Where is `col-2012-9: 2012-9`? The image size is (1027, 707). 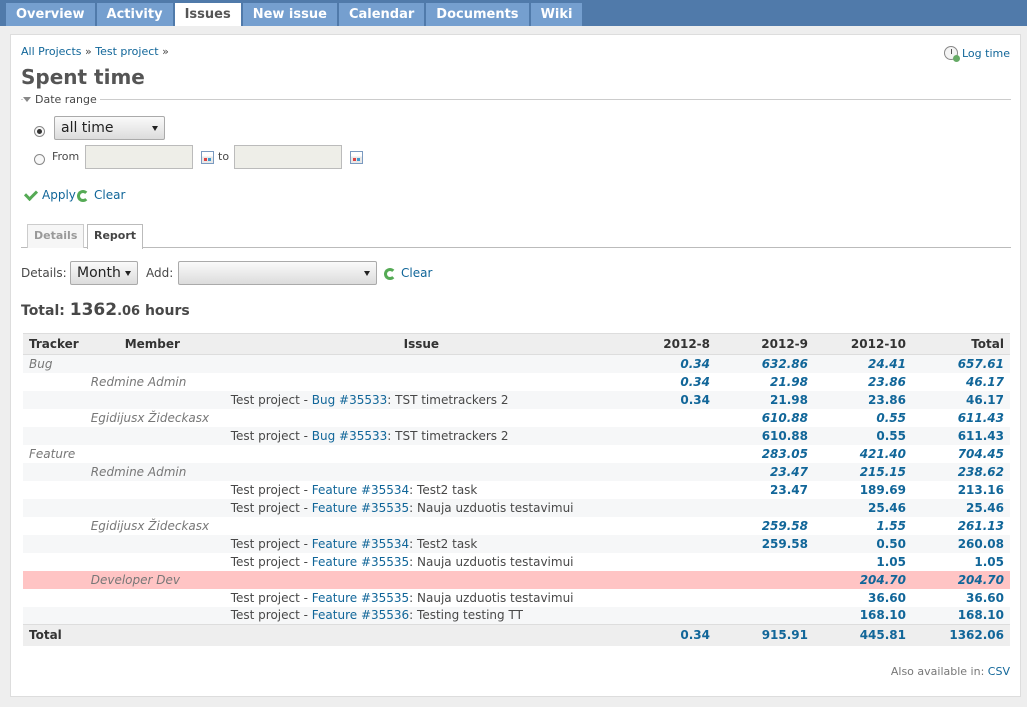
col-2012-9: 2012-9 is located at coordinates (765, 344).